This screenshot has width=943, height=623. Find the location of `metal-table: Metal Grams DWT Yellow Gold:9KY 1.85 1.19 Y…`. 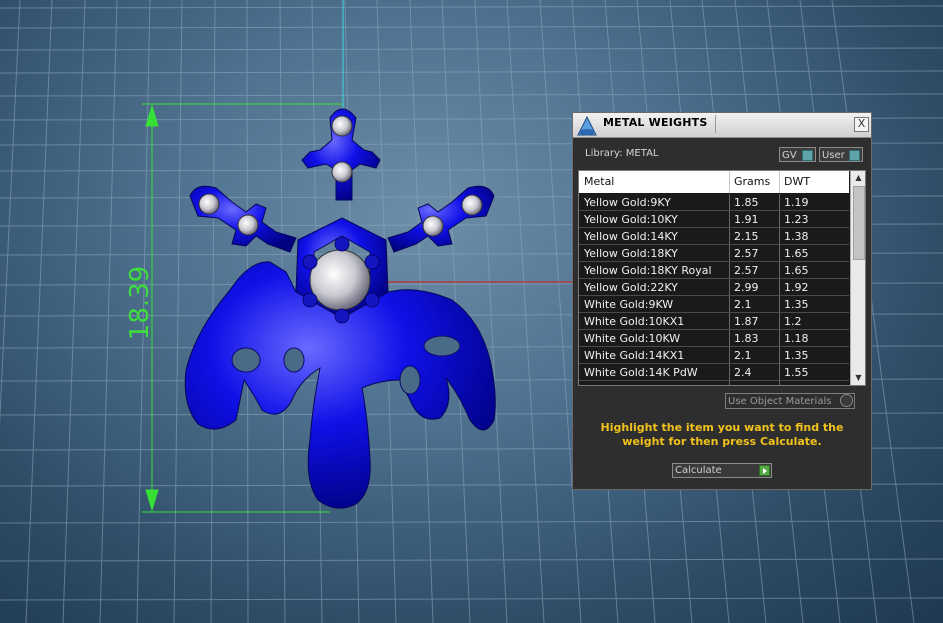

metal-table: Metal Grams DWT Yellow Gold:9KY 1.85 1.19 Y… is located at coordinates (722, 278).